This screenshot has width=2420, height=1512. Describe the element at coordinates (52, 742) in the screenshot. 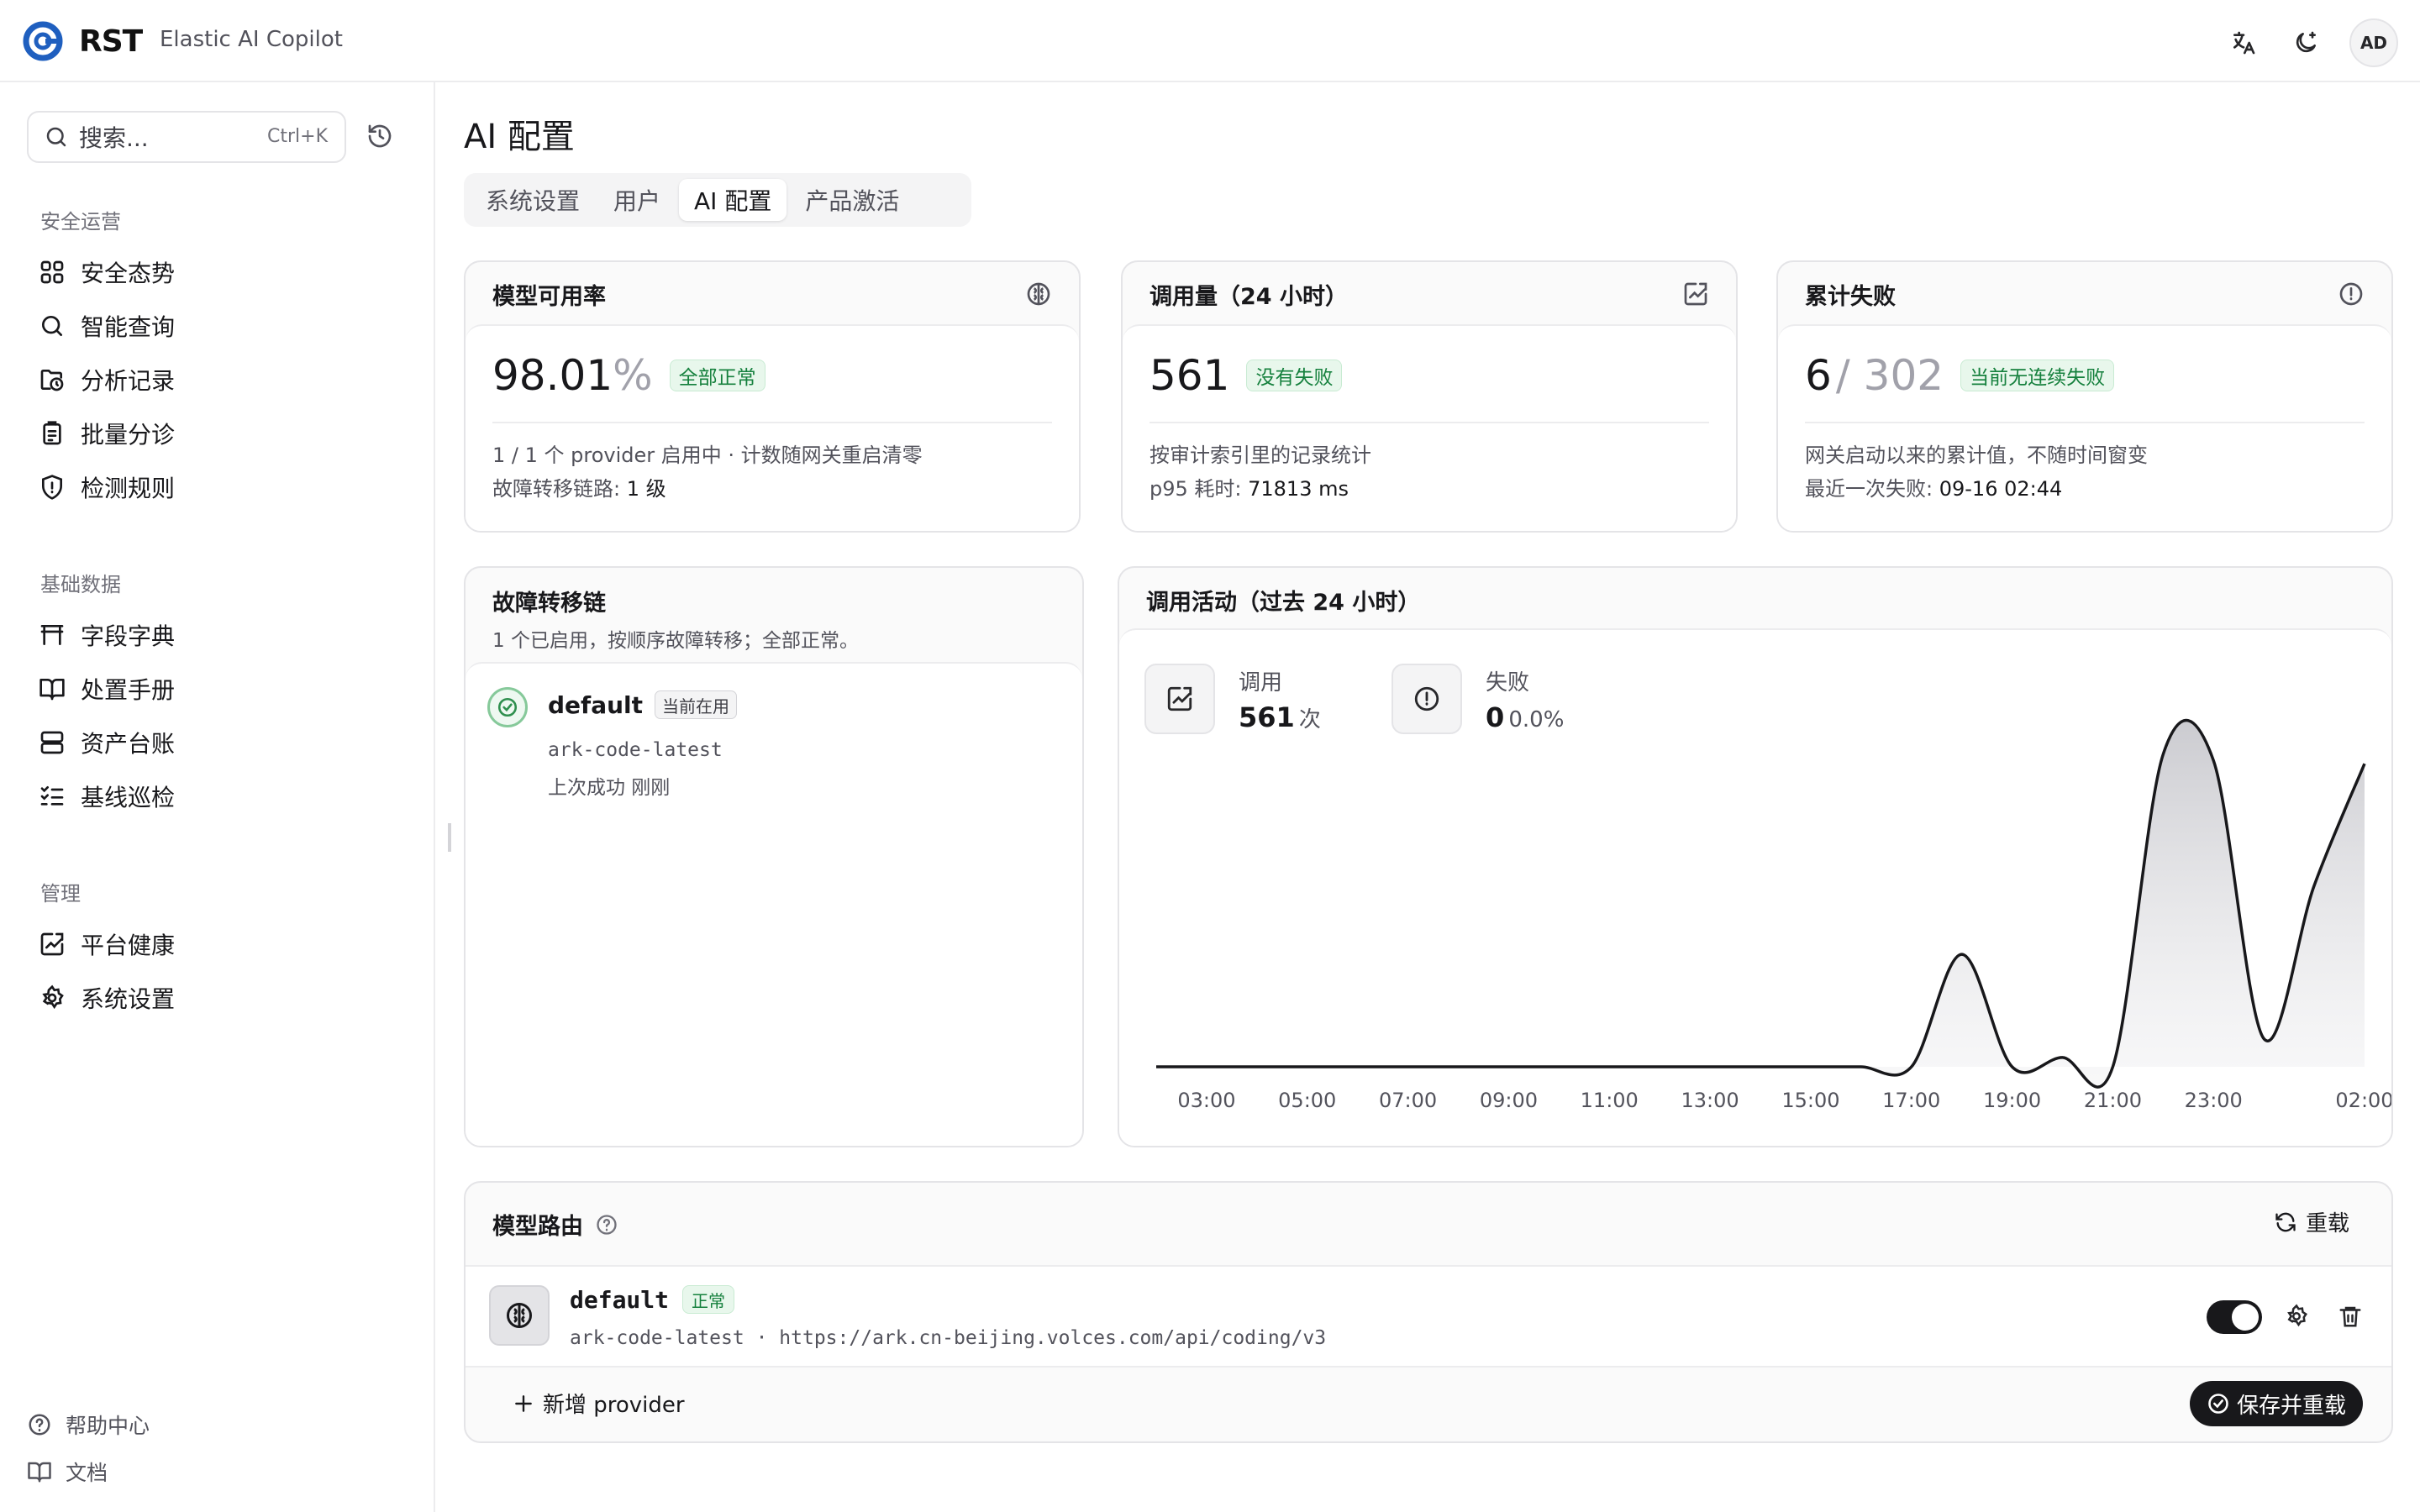

I see `server-icon` at that location.